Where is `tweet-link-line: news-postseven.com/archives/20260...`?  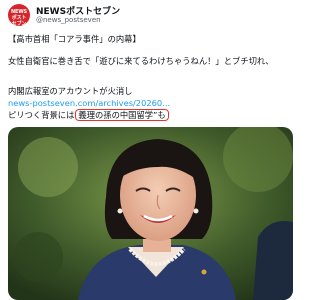
tweet-link-line: news-postseven.com/archives/20260... is located at coordinates (153, 103).